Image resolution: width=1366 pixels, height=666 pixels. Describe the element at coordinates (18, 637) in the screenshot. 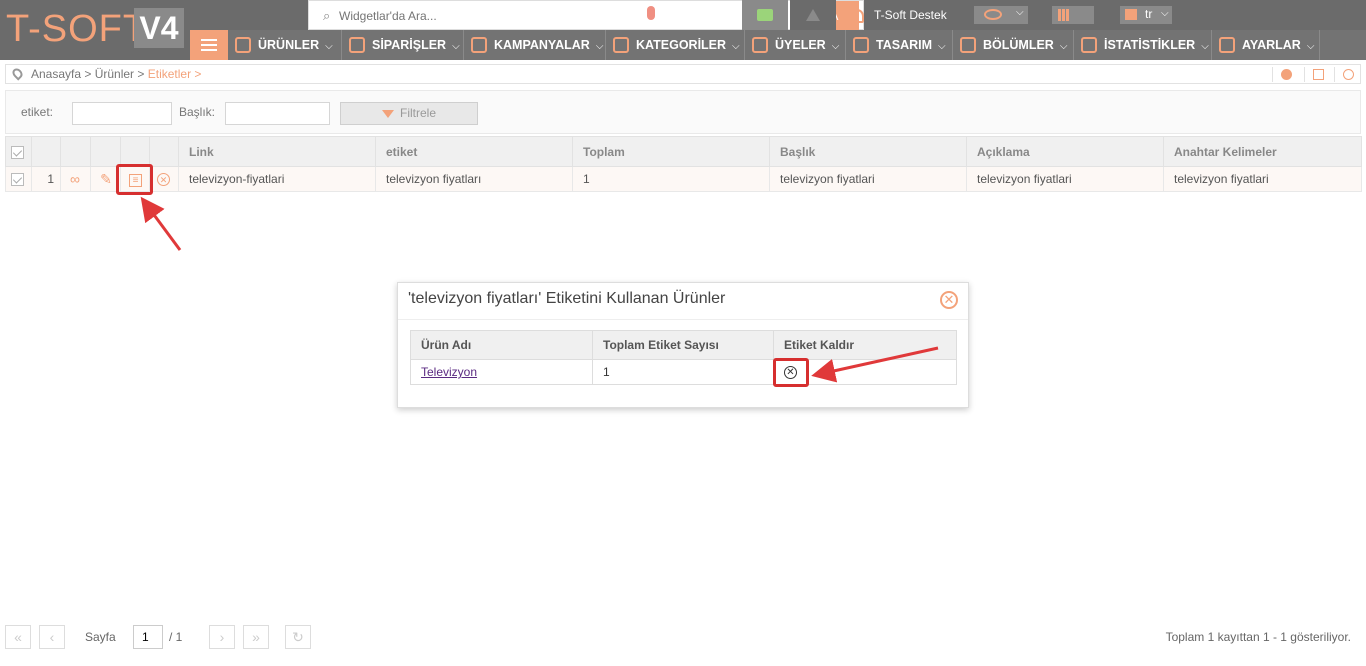

I see `first-page-button: «` at that location.